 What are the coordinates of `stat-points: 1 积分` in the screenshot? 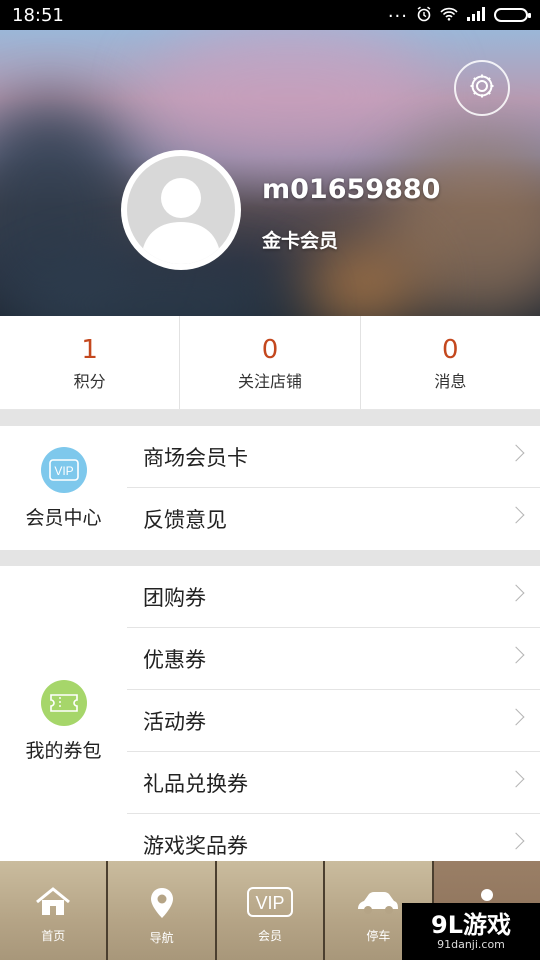 It's located at (90, 362).